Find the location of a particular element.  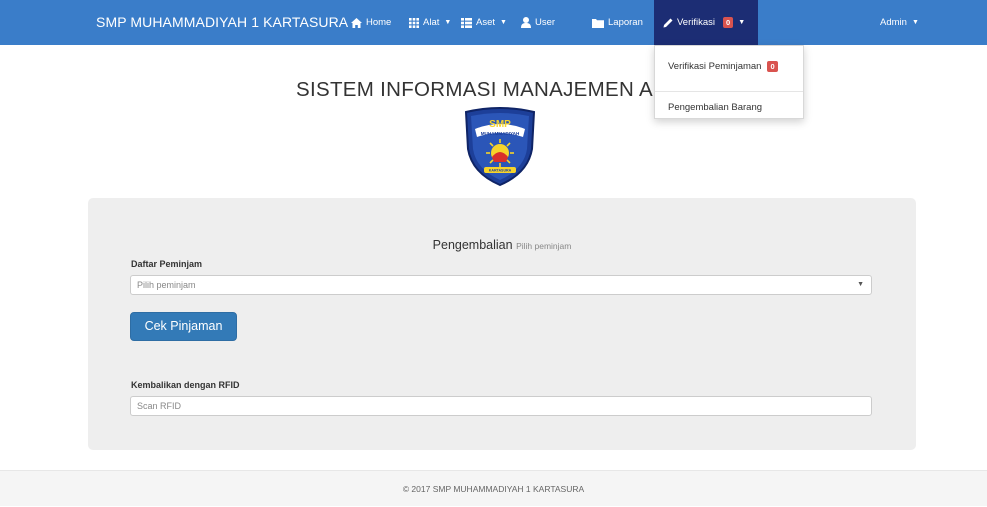

dropdown-item-pengembalian-barang: Pengembalian Barang is located at coordinates (715, 107).